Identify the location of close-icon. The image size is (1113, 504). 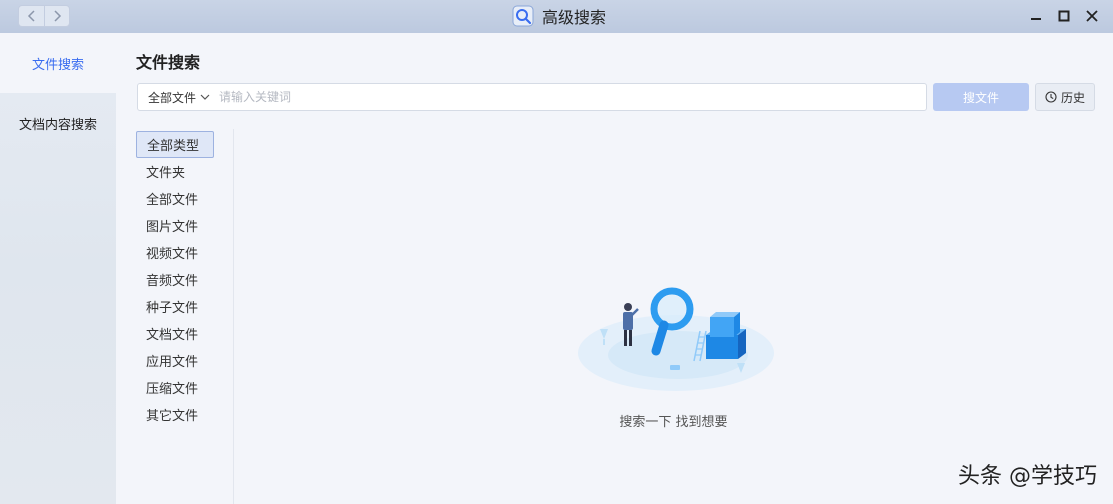
(1092, 16).